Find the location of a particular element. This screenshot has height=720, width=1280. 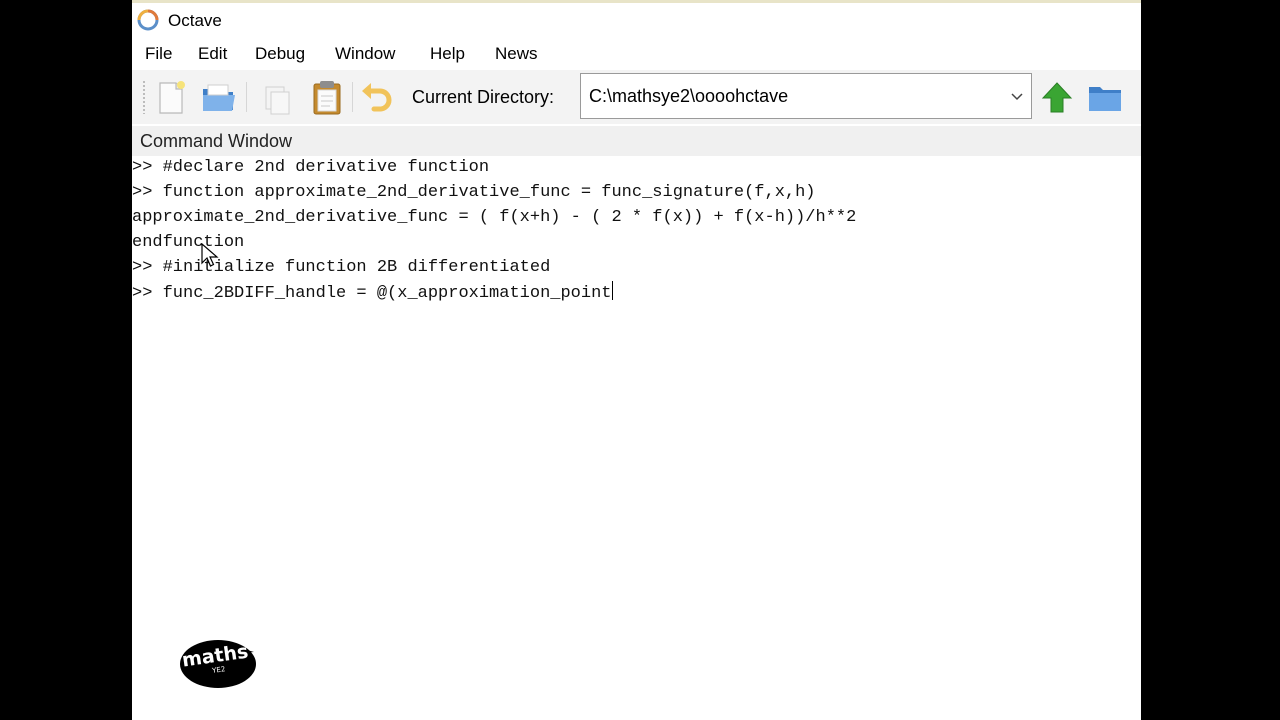

open-folder-icon is located at coordinates (219, 97).